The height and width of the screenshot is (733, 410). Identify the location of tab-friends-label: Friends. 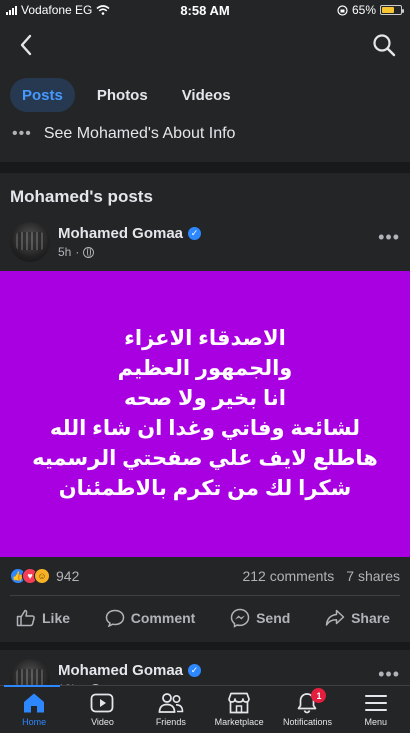
(170, 722).